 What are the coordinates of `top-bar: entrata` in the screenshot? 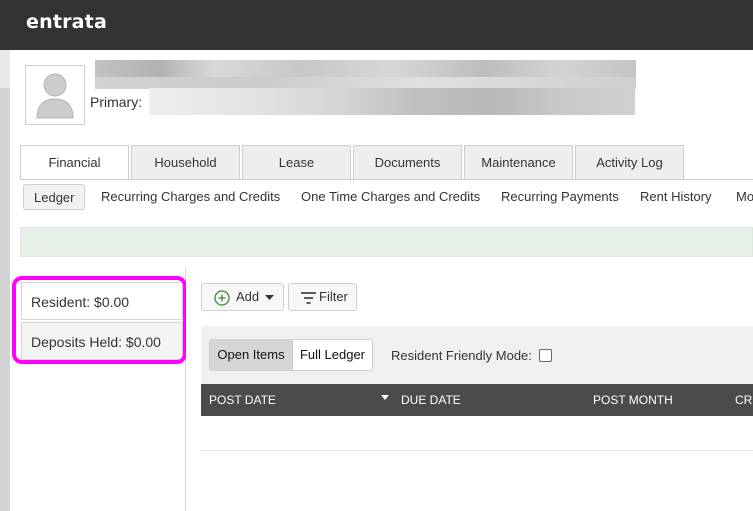 It's located at (376, 25).